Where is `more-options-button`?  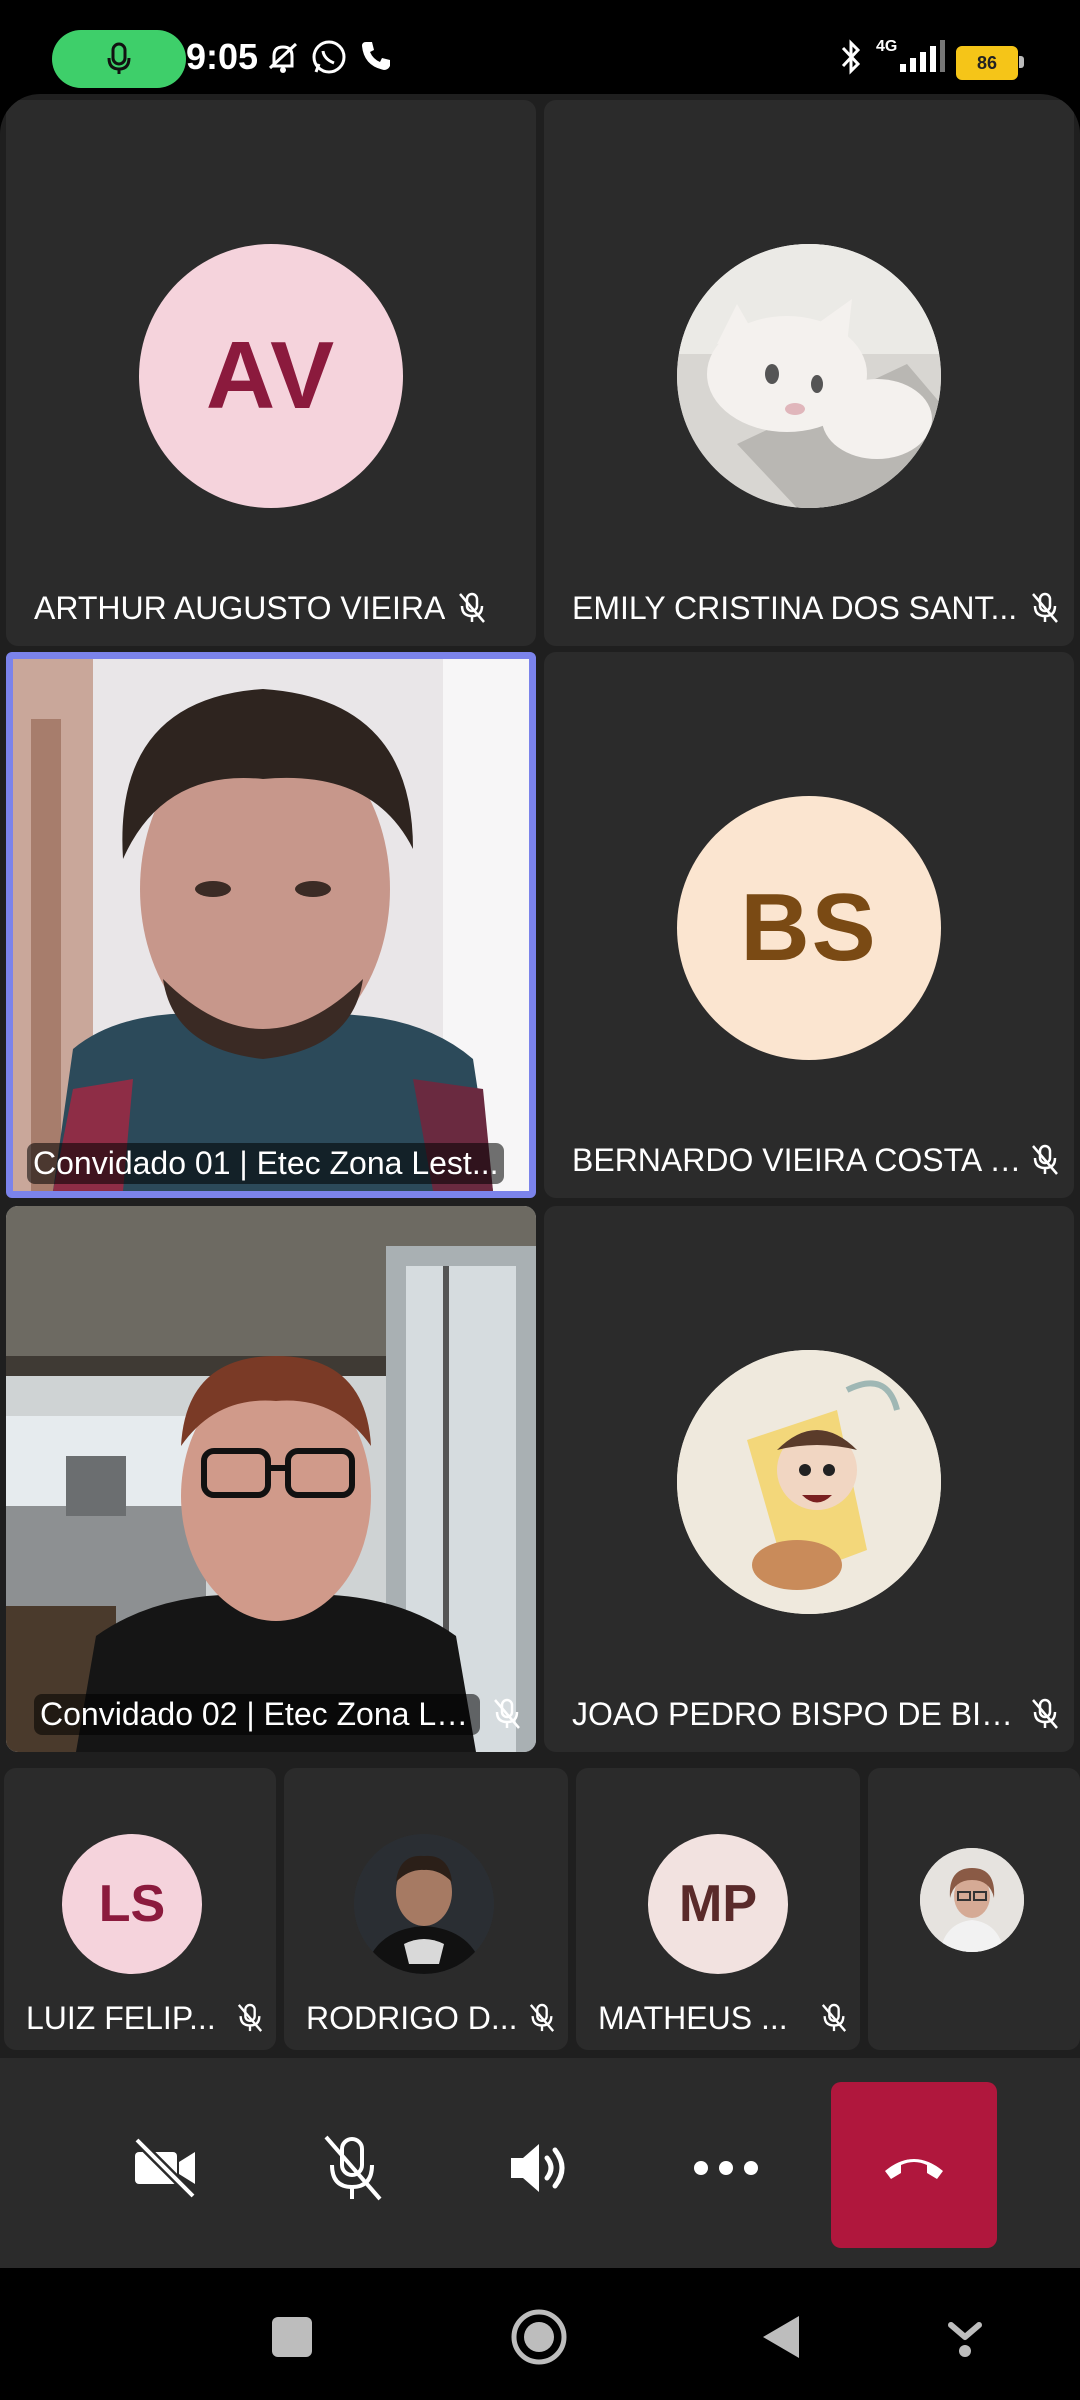 more-options-button is located at coordinates (726, 2168).